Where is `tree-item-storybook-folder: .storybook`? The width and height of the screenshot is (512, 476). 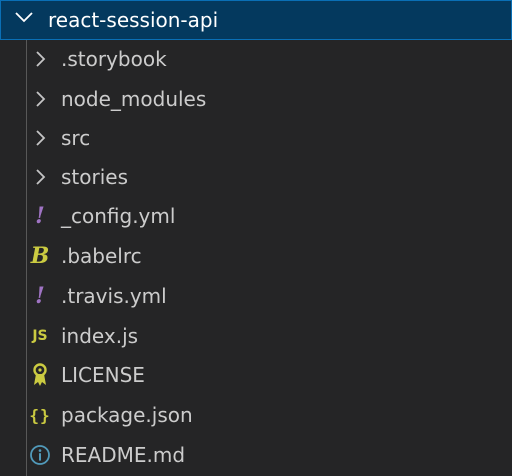
tree-item-storybook-folder: .storybook is located at coordinates (256, 59).